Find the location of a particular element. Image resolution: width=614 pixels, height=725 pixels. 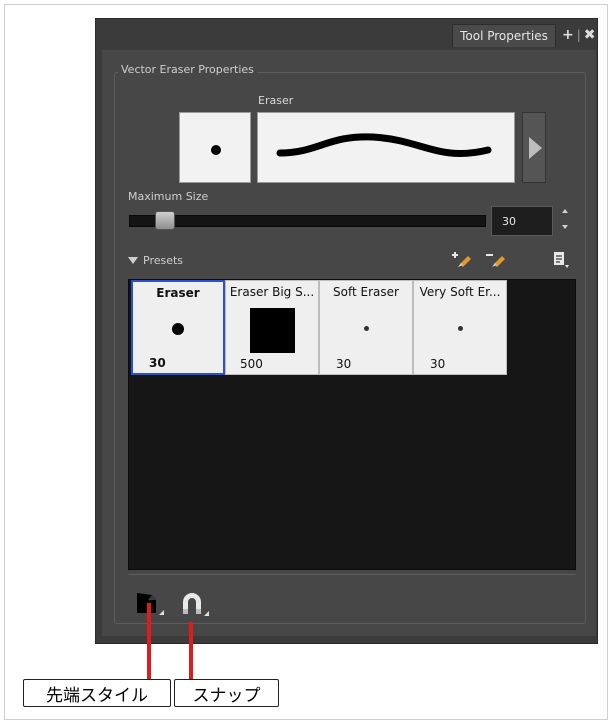

eraser-preview-label: Eraser is located at coordinates (276, 100).